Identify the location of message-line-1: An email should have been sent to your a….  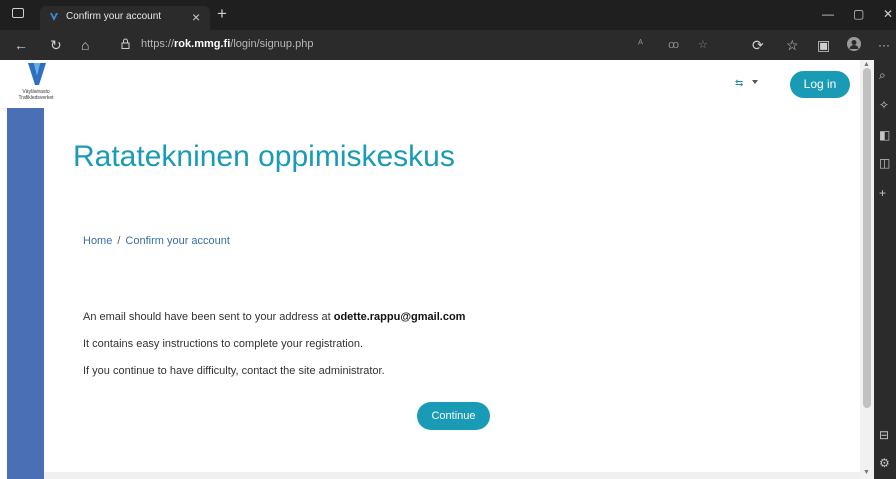
(274, 317).